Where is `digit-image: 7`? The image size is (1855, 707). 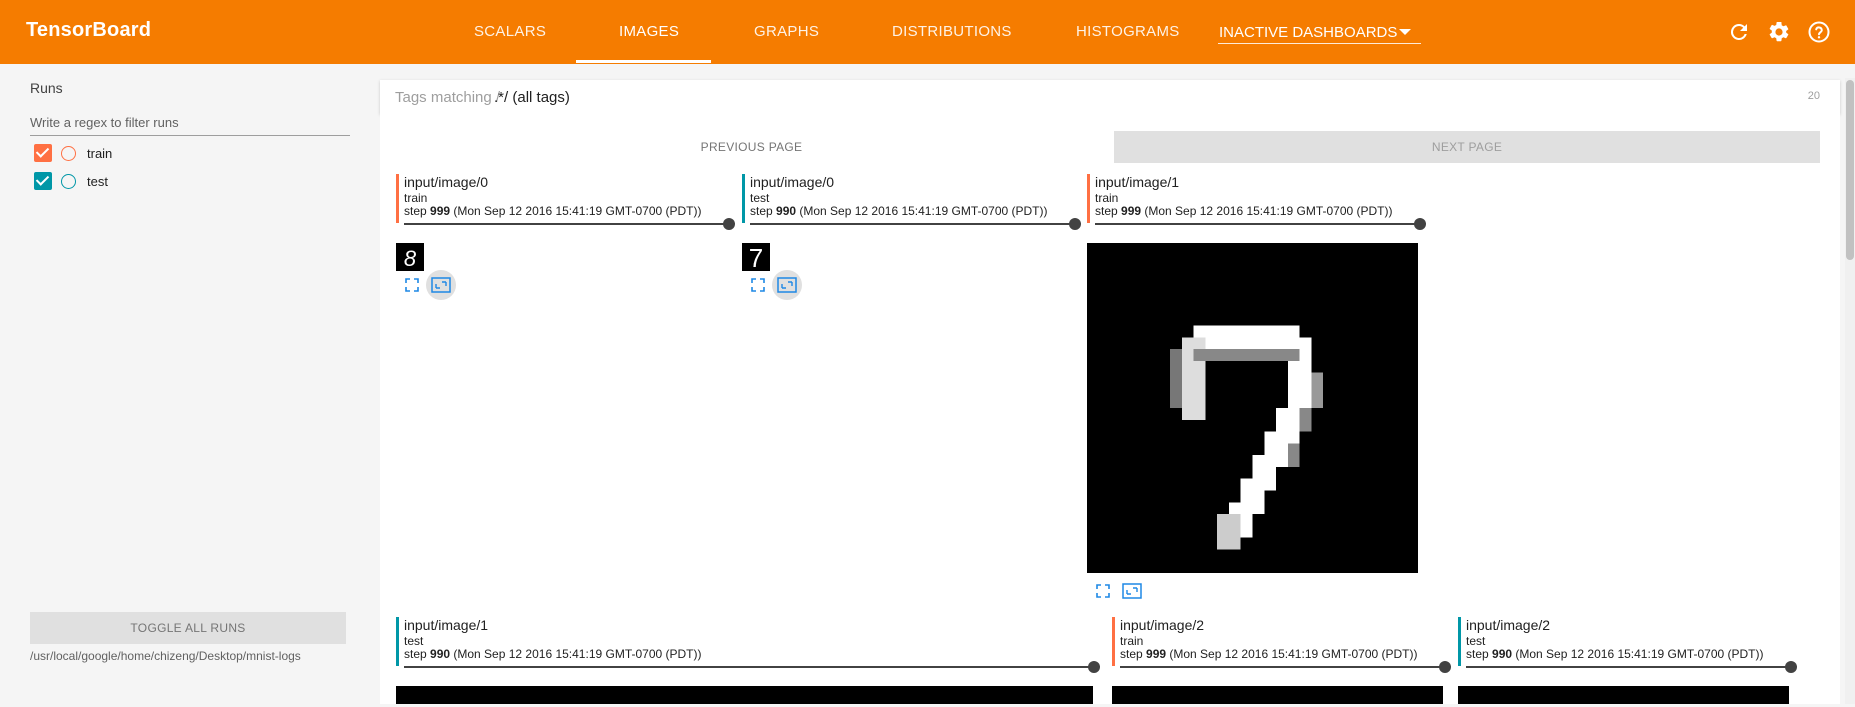
digit-image: 7 is located at coordinates (756, 258).